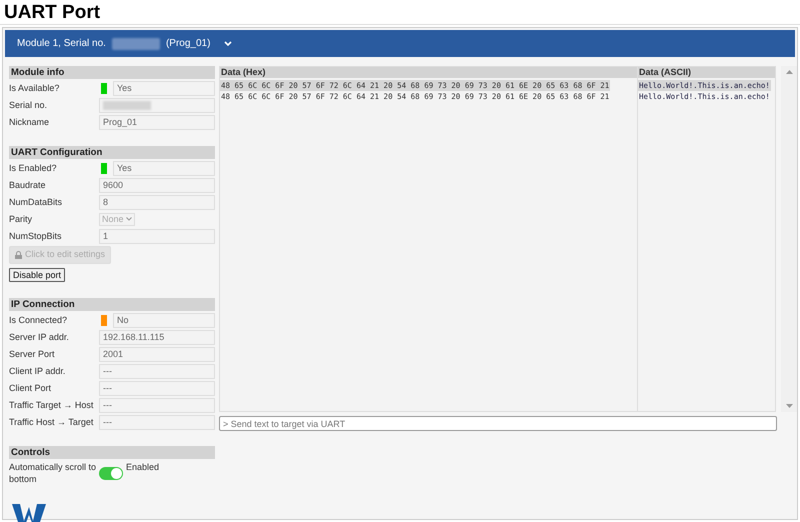 This screenshot has width=800, height=522. Describe the element at coordinates (143, 467) in the screenshot. I see `toggle-label: Enabled` at that location.